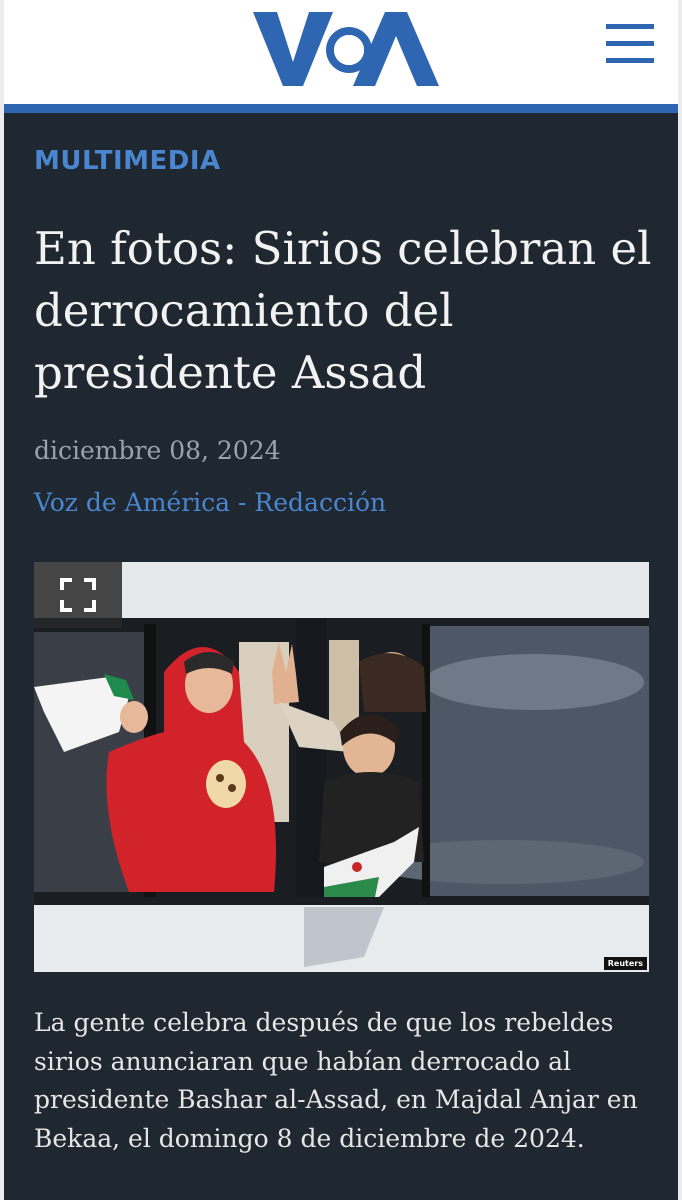 The height and width of the screenshot is (1200, 682). What do you see at coordinates (2, 600) in the screenshot?
I see `left-edge` at bounding box center [2, 600].